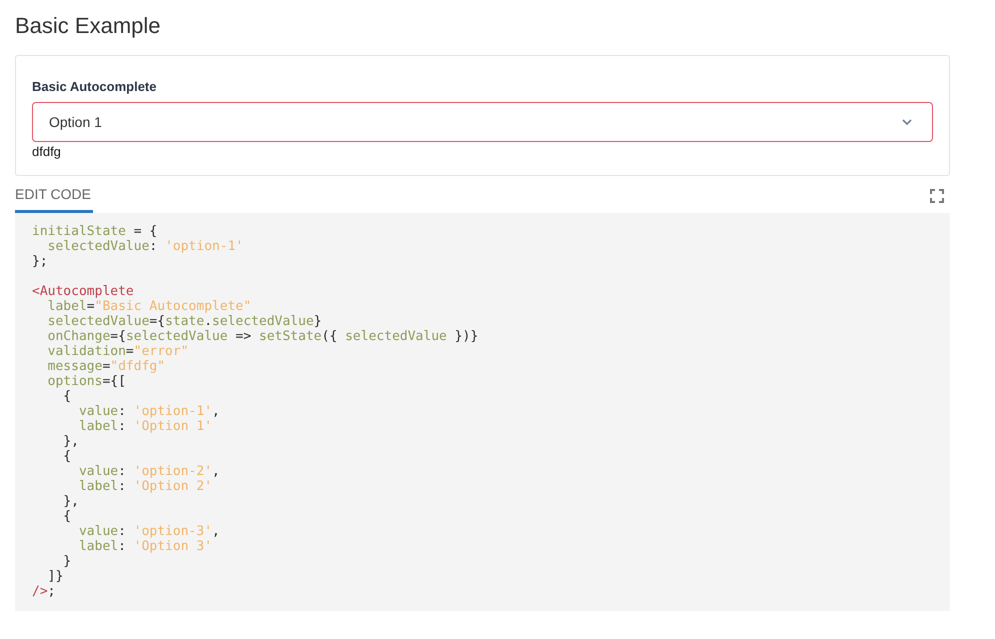  Describe the element at coordinates (86, 381) in the screenshot. I see `code-line: options={[` at that location.